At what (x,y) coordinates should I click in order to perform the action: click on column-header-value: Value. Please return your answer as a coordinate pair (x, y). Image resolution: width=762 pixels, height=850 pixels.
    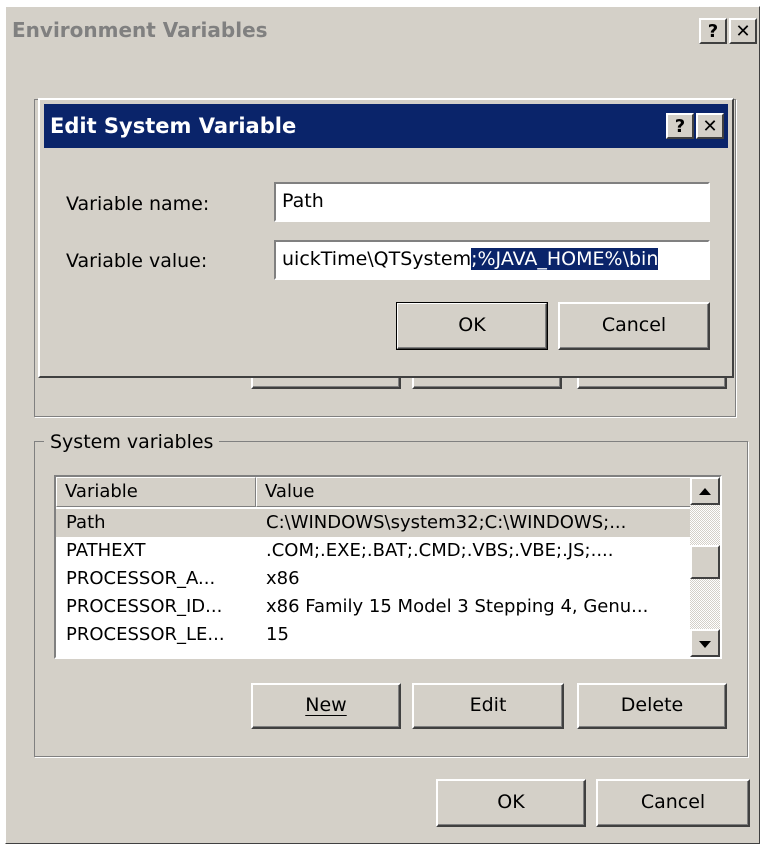
    Looking at the image, I should click on (474, 492).